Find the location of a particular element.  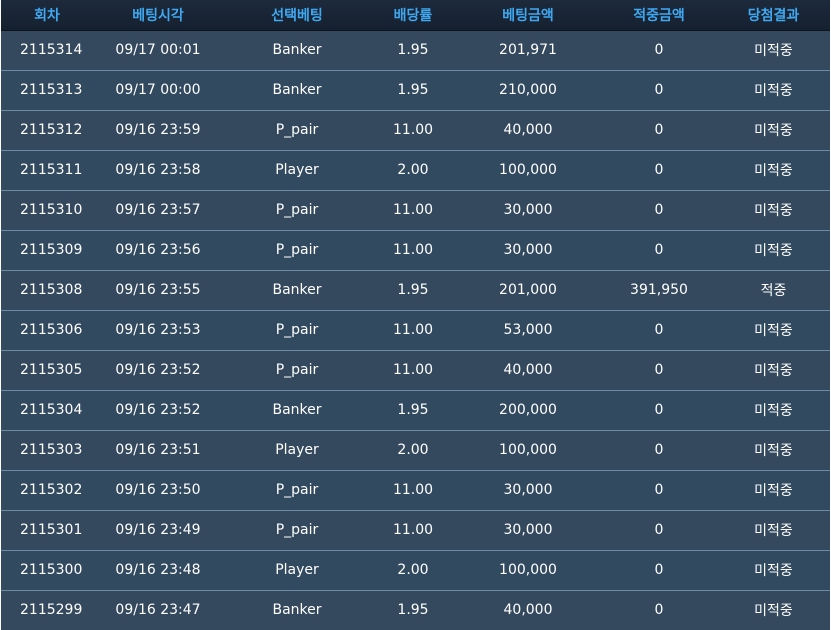

table-row: 2115313 09/17 00:00 Banker 1.95 210,000 0 미적중 is located at coordinates (415, 89).